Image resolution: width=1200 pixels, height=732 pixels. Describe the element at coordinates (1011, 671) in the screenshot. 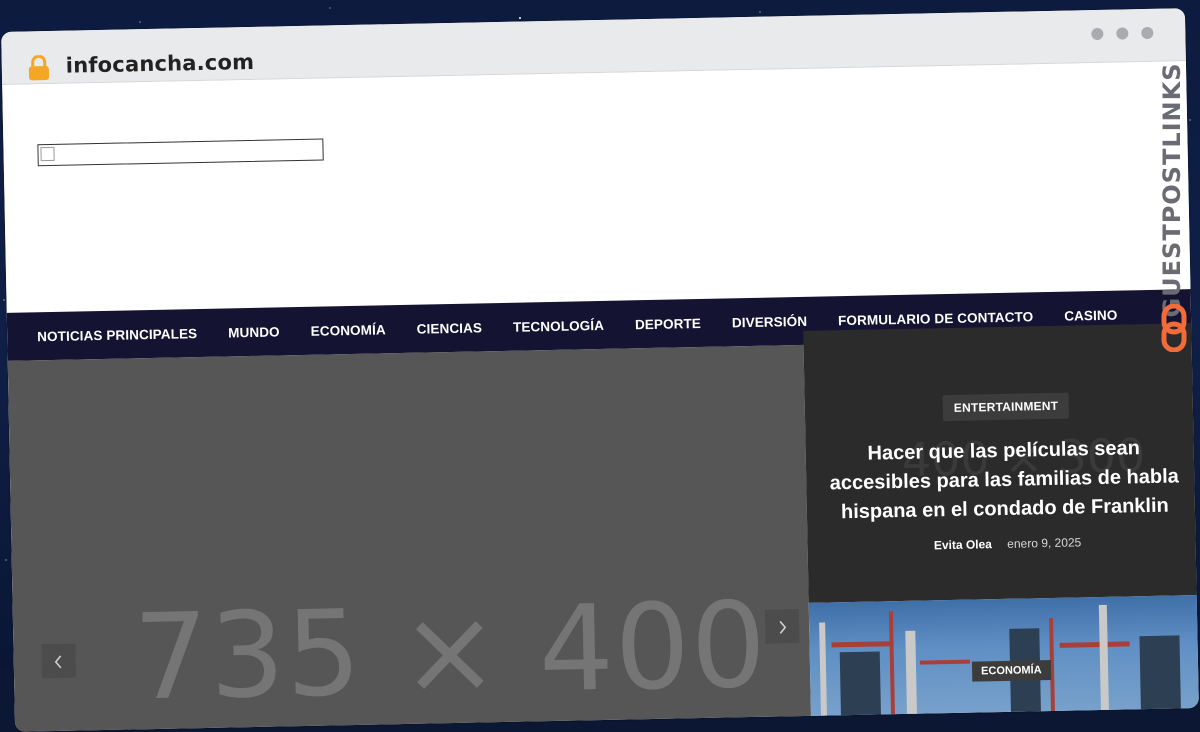

I see `category-badge: ECONOMÍA` at that location.